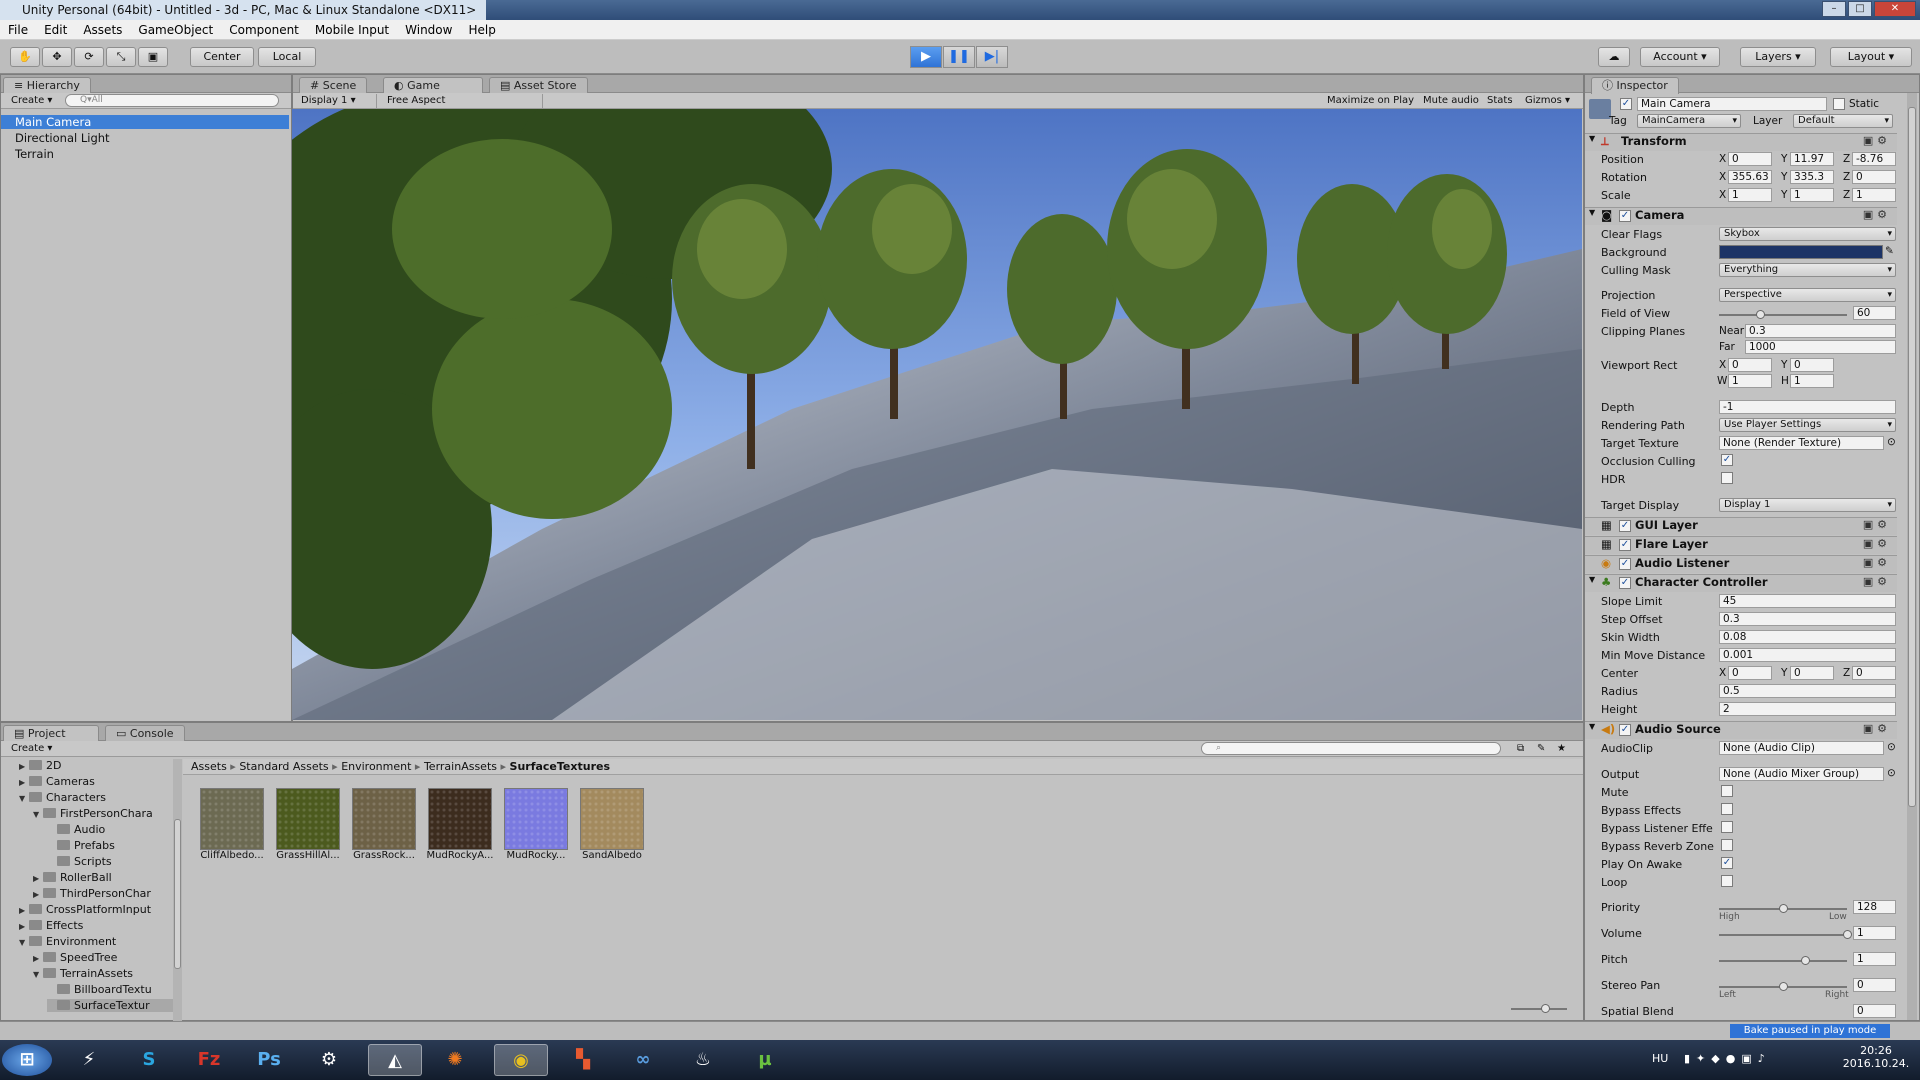 This screenshot has width=1920, height=1080. I want to click on center-x-field: 0, so click(1750, 673).